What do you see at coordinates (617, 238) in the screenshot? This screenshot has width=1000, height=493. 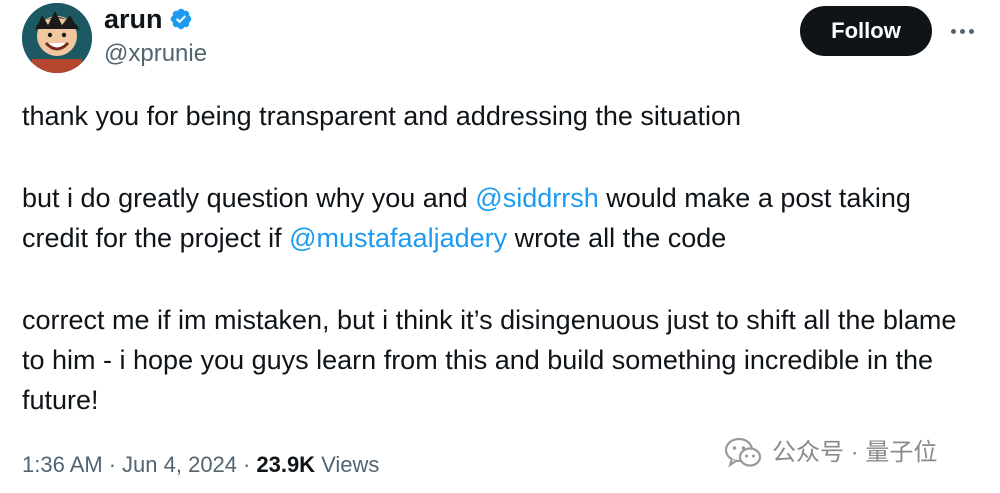 I see `tweet-text-segment: wrote all the code` at bounding box center [617, 238].